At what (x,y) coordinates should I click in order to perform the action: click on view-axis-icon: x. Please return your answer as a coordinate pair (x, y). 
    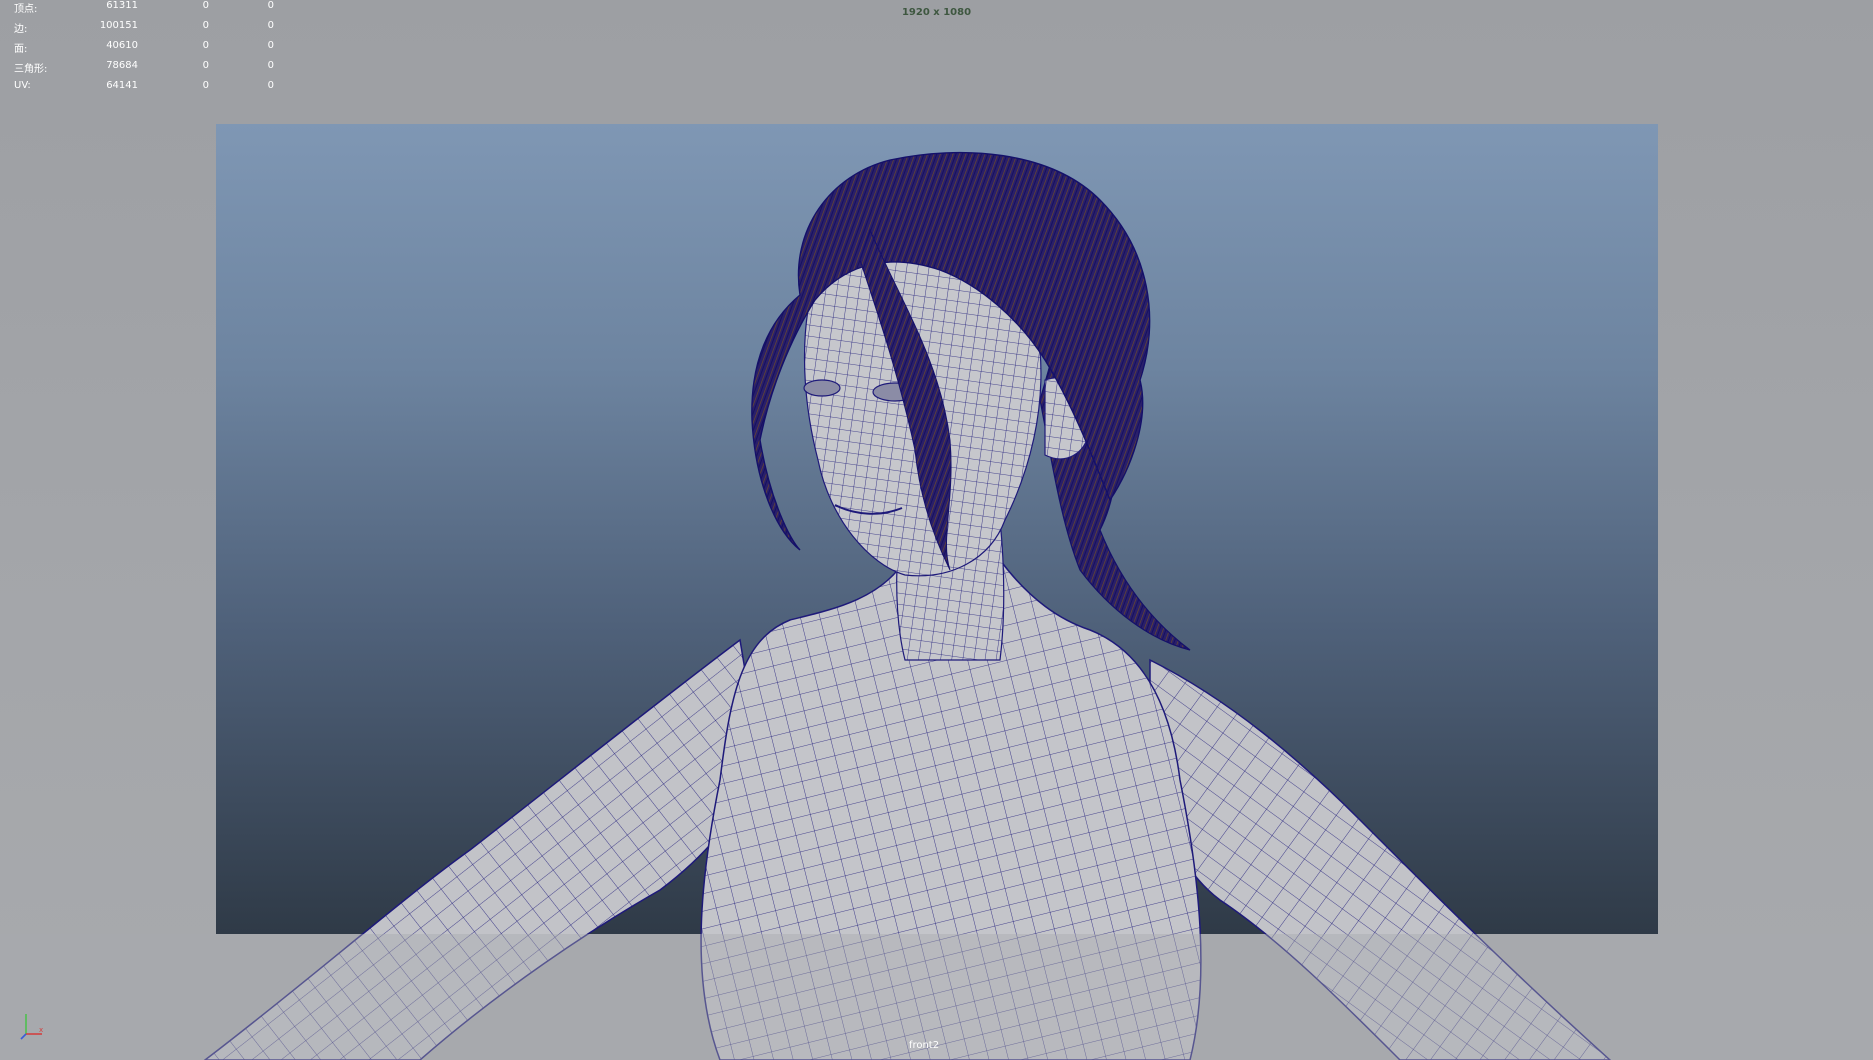
    Looking at the image, I should click on (31, 1027).